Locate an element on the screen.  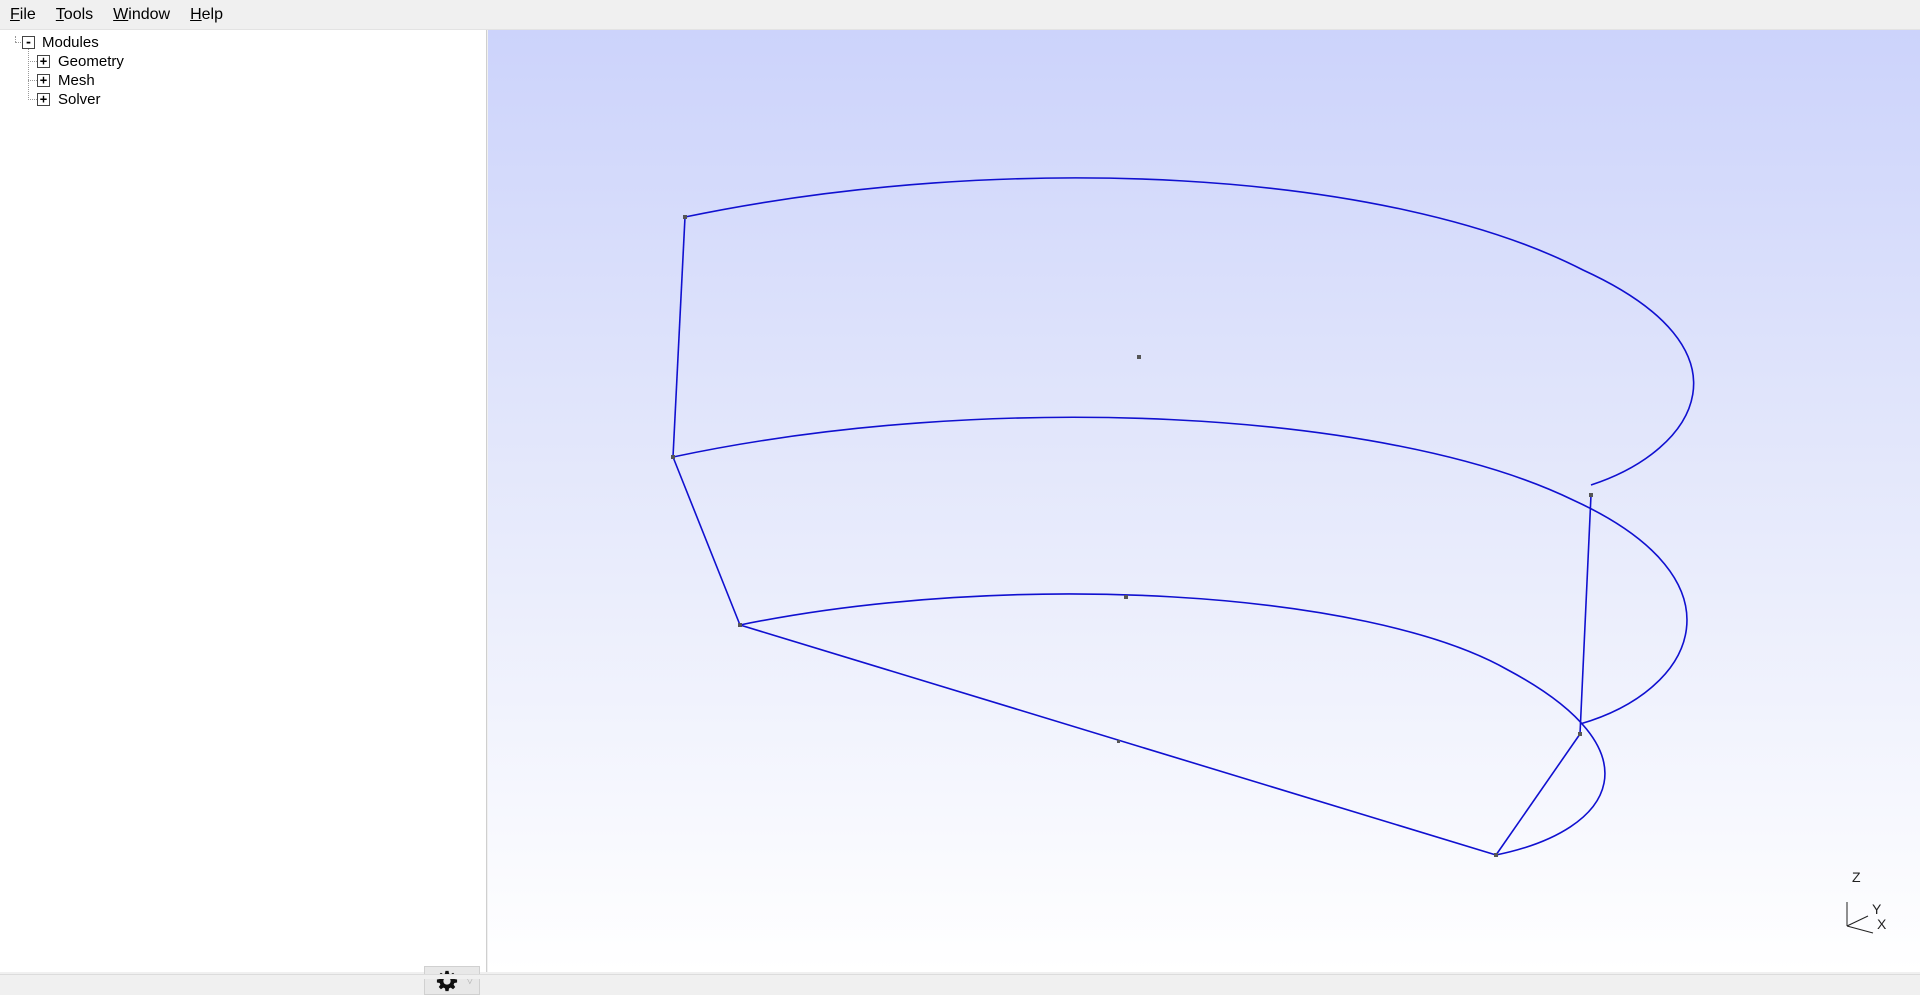
collapse-icon: - is located at coordinates (28, 42).